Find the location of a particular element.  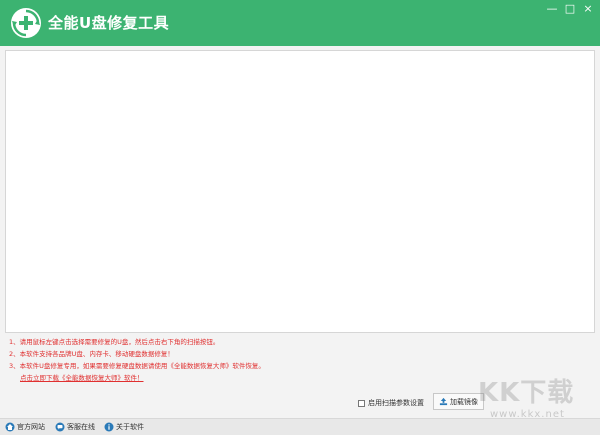

instruction-line-2: 2、本软件支持各品牌U盘、内存卡、移动硬盘数据修复！ is located at coordinates (91, 354).